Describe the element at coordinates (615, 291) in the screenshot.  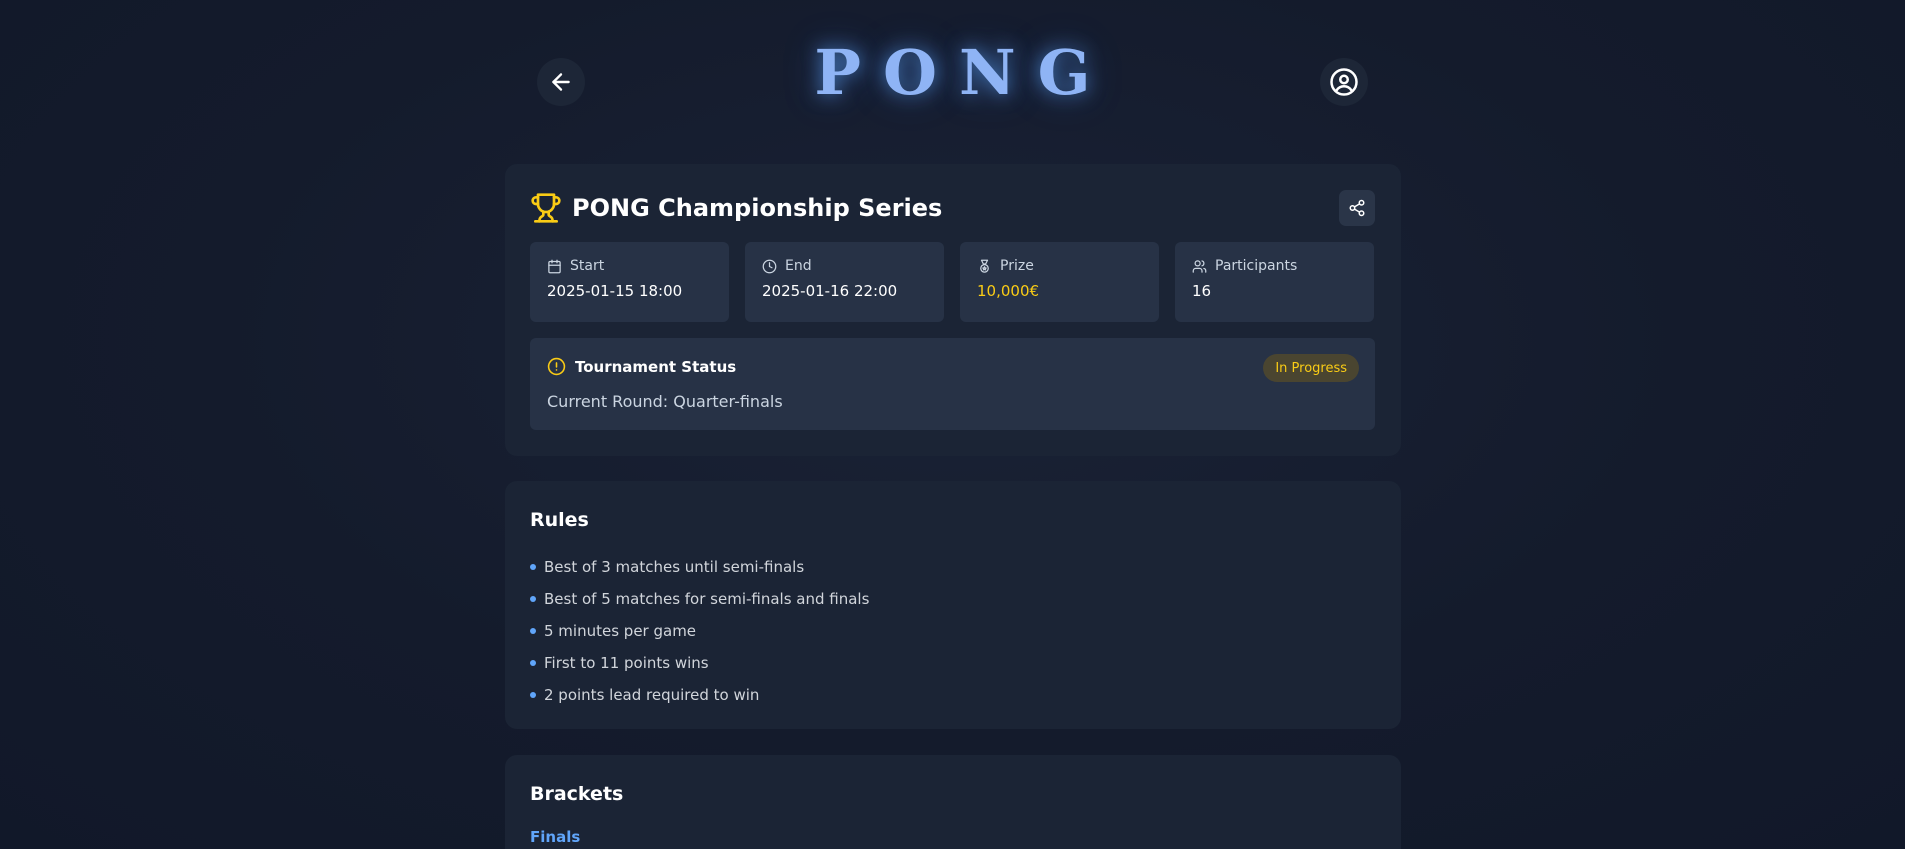
I see `stat-value: 2025-01-15 18:00` at that location.